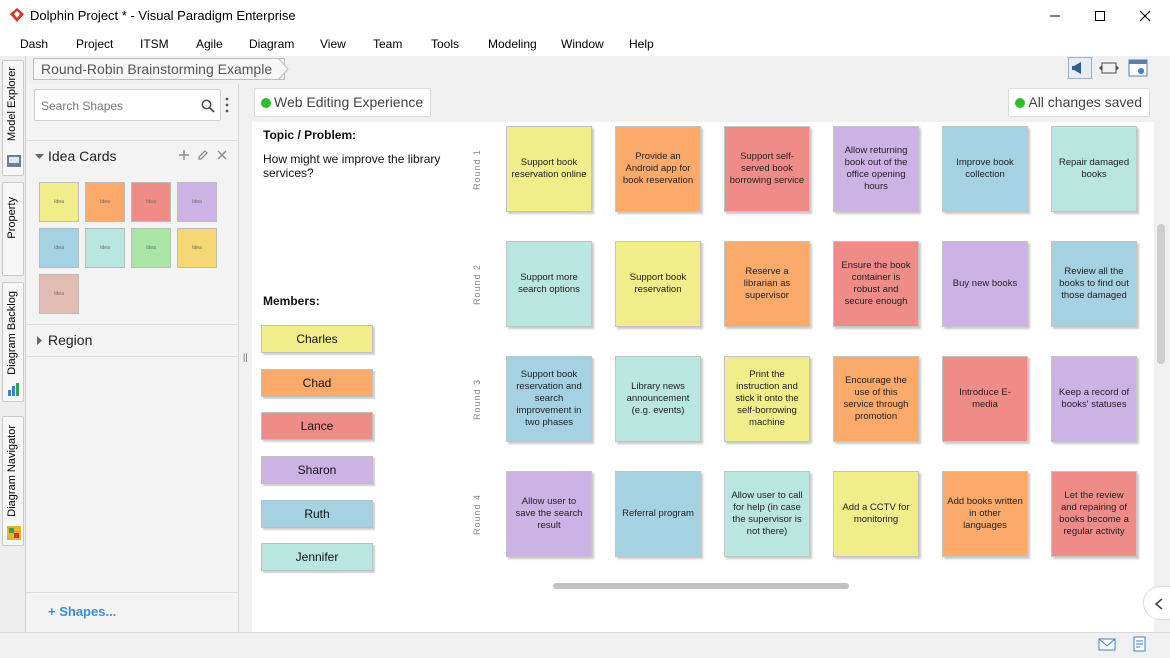  Describe the element at coordinates (317, 557) in the screenshot. I see `member-card: Jennifer` at that location.